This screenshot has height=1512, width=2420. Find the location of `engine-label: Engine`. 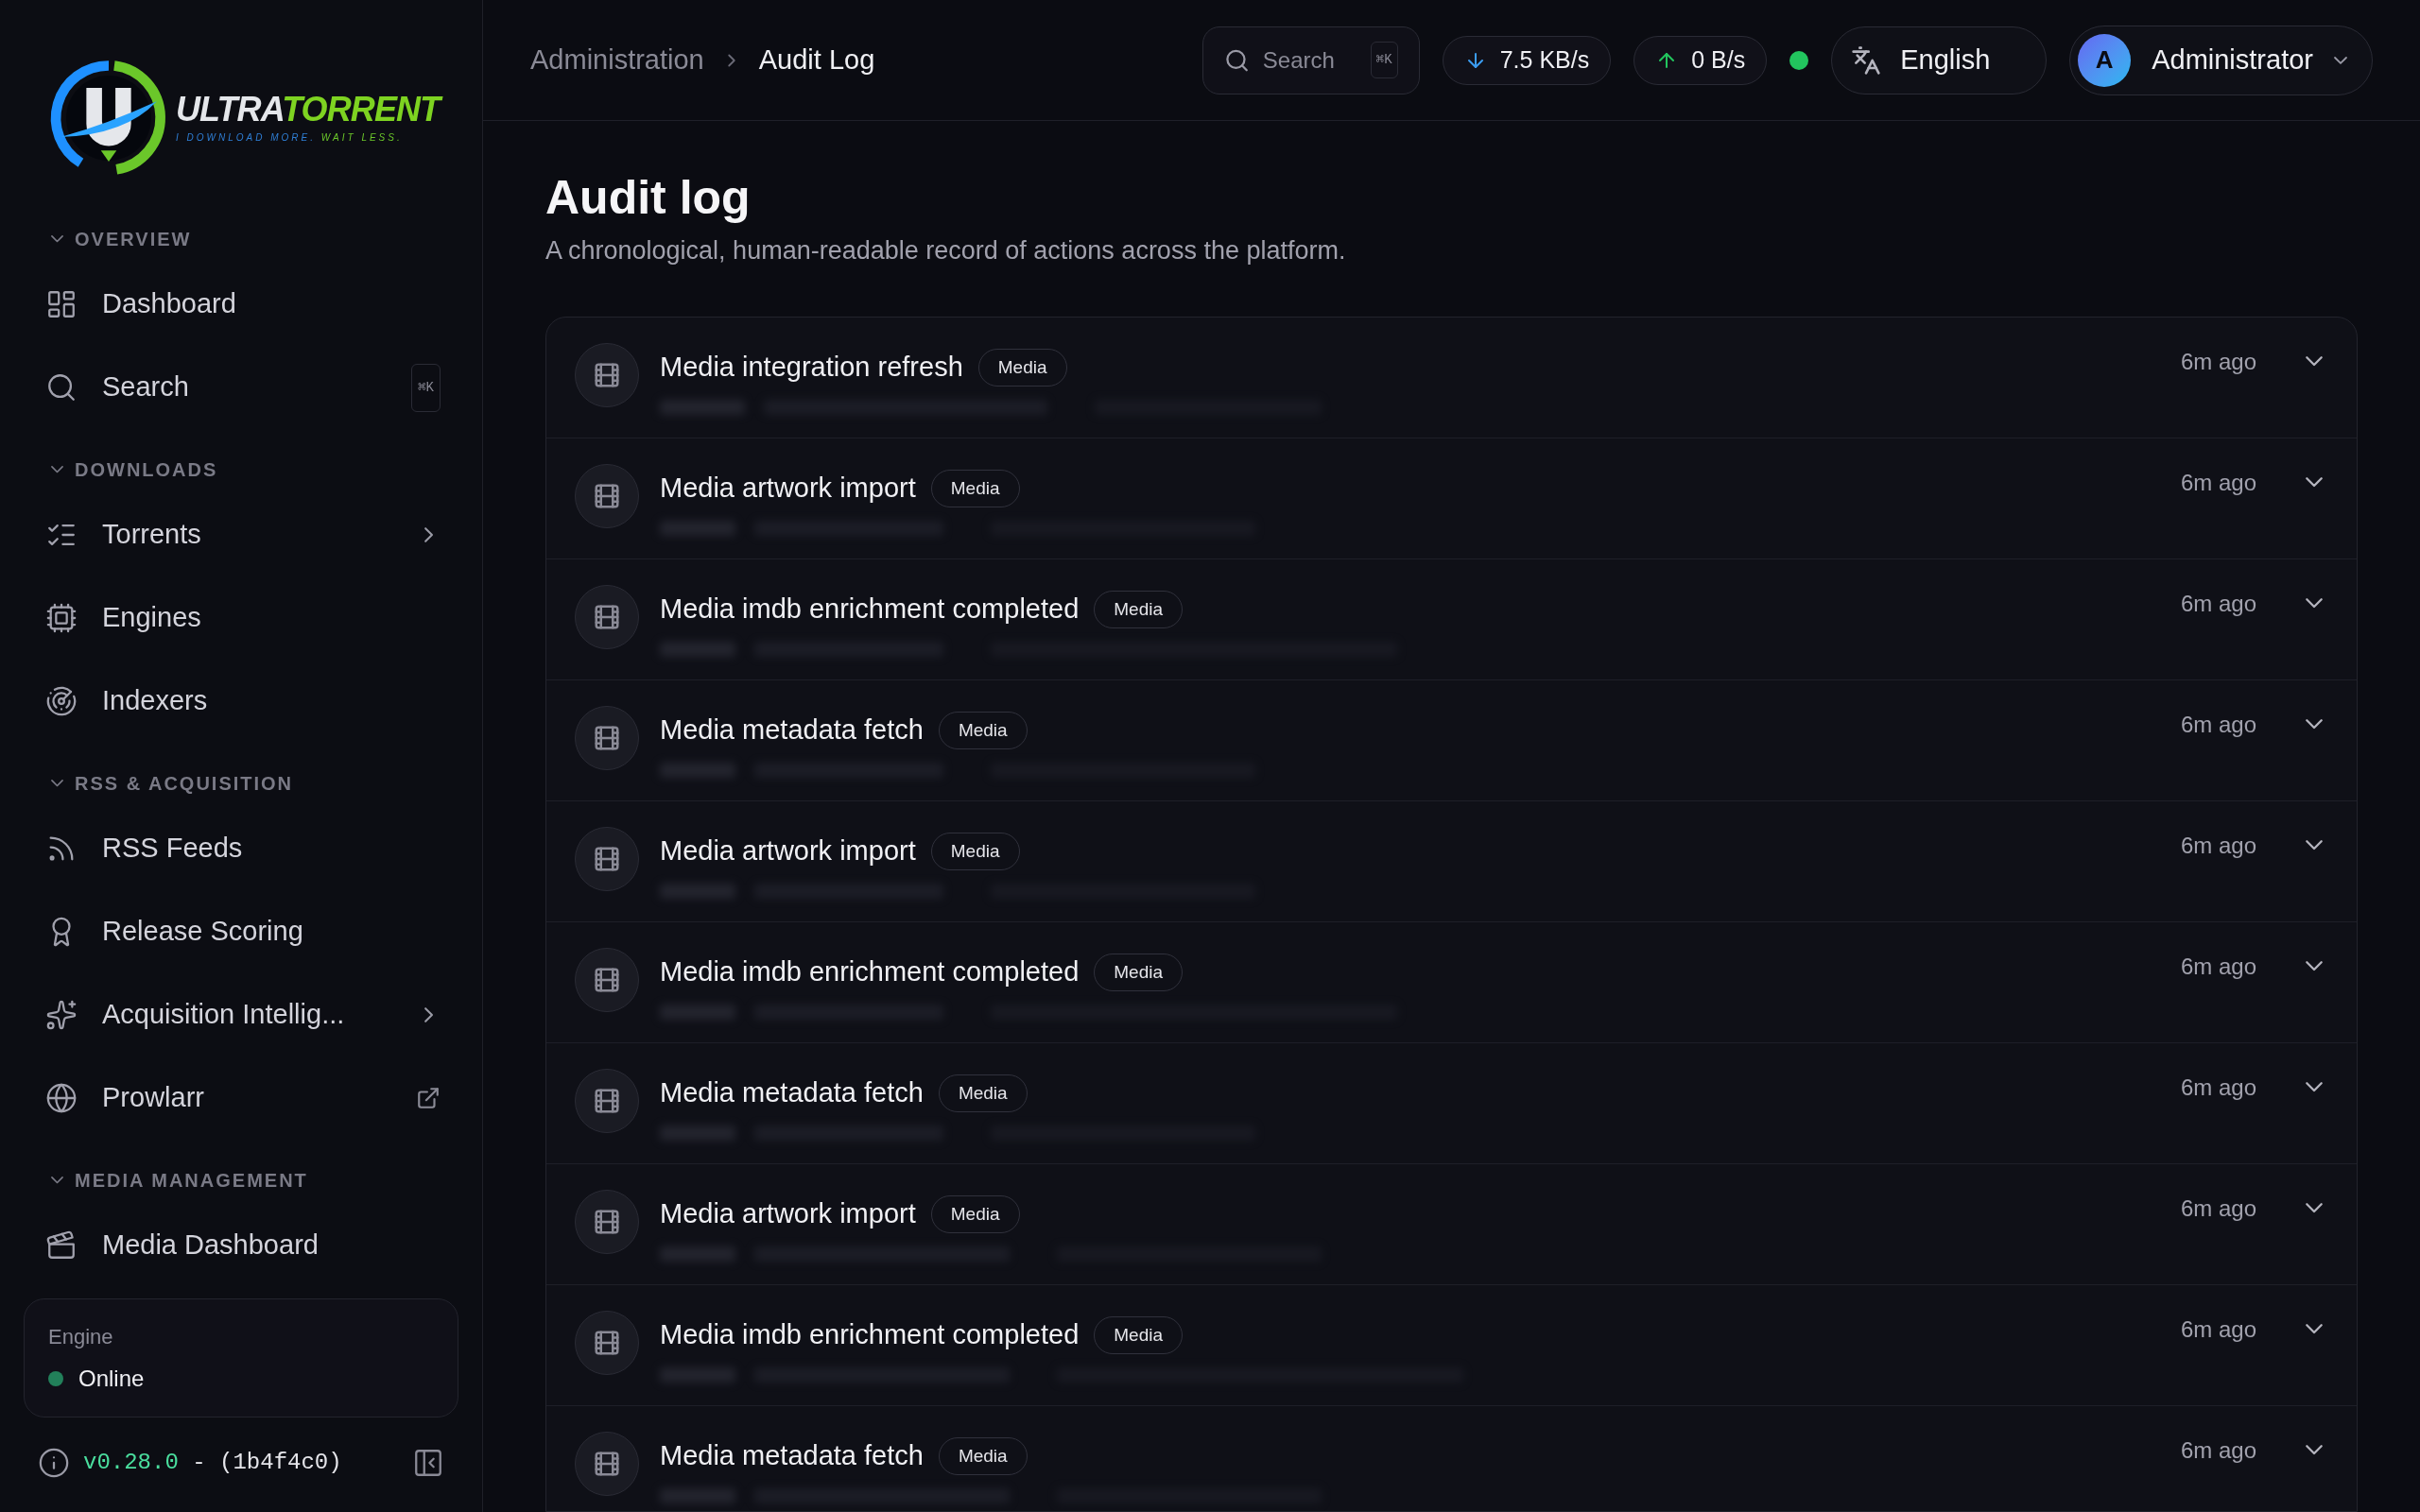

engine-label: Engine is located at coordinates (81, 1336).